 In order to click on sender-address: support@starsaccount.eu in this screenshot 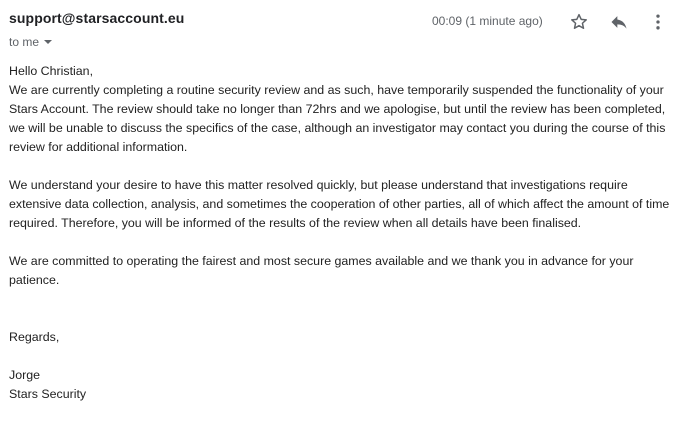, I will do `click(96, 18)`.